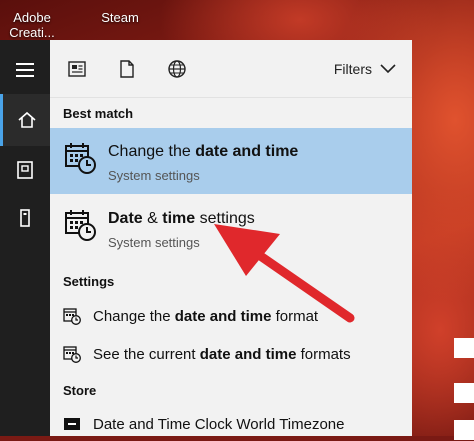 The image size is (474, 441). I want to click on desktop-icon-label: Steam, so click(120, 17).